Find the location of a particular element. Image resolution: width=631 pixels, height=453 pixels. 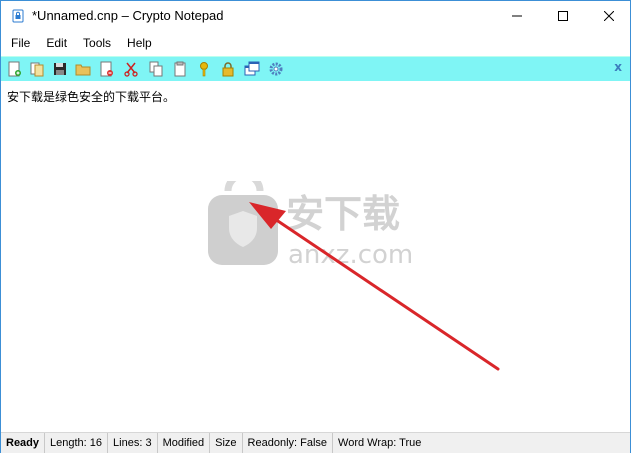

window-title: *Unnamed.cnp – Crypto Notepad is located at coordinates (128, 15).